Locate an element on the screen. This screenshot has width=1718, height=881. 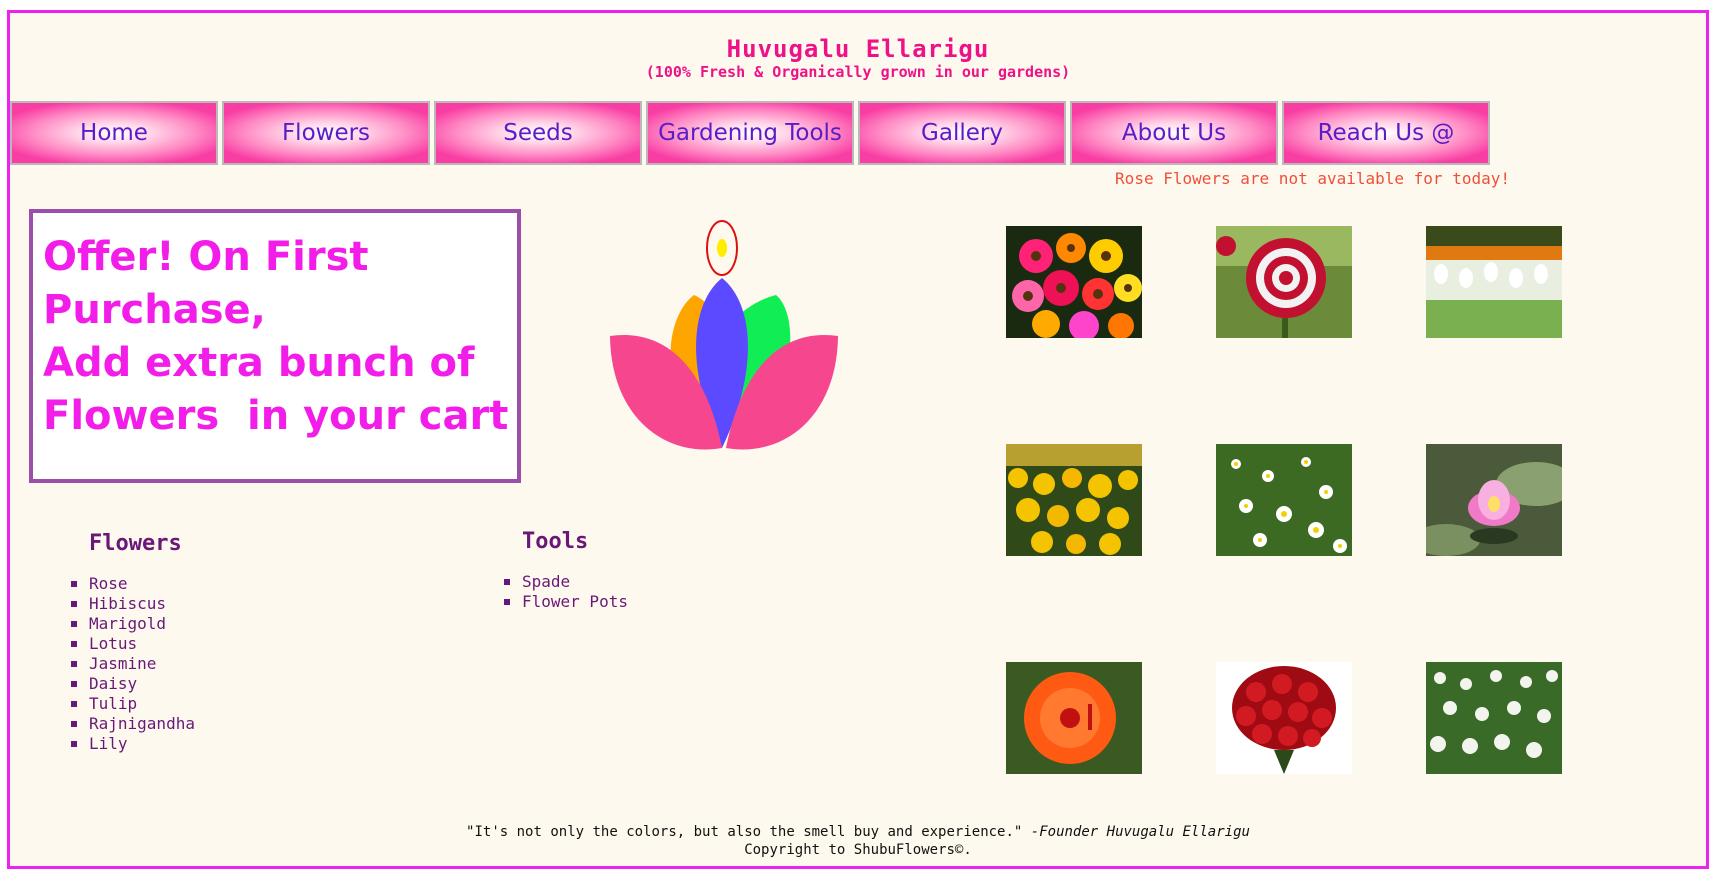
offer-line-2: Purchase, is located at coordinates (154, 310).